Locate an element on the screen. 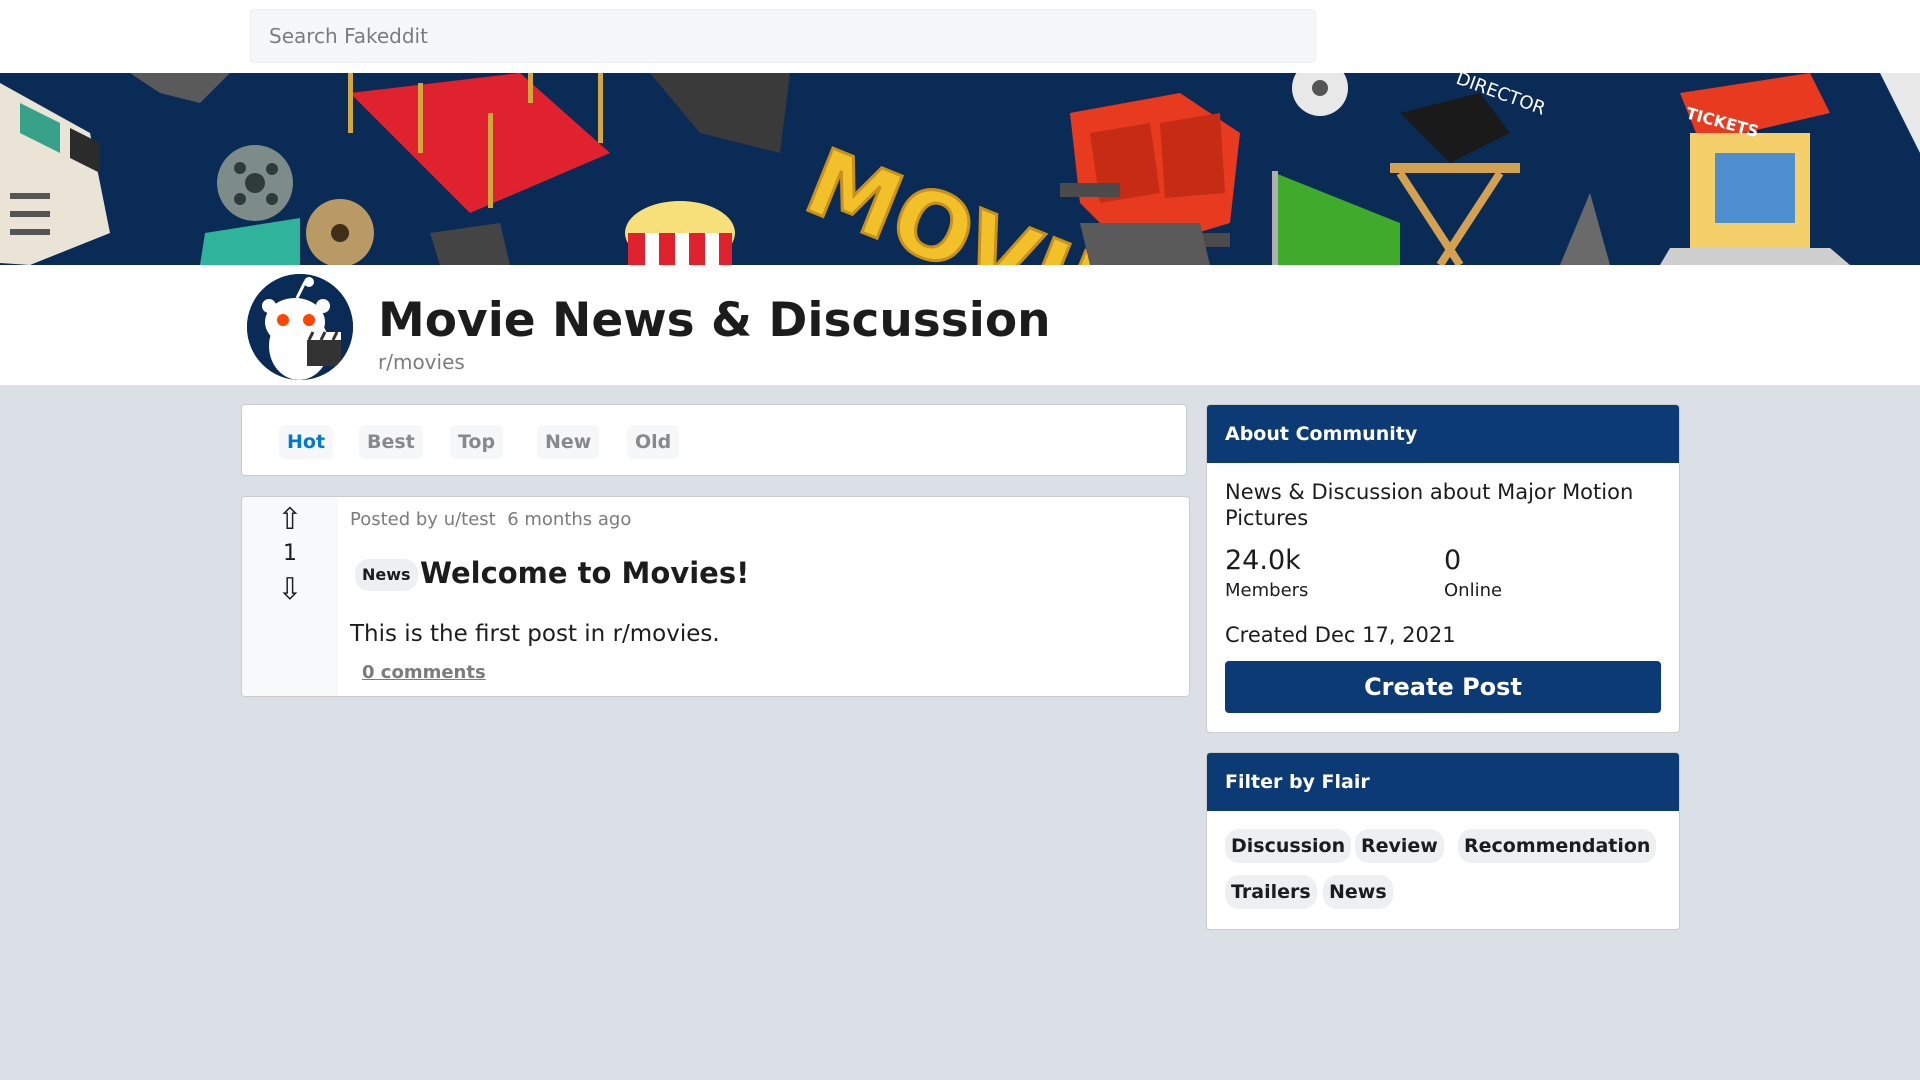 This screenshot has width=1920, height=1080. popcorn-illustration is located at coordinates (680, 233).